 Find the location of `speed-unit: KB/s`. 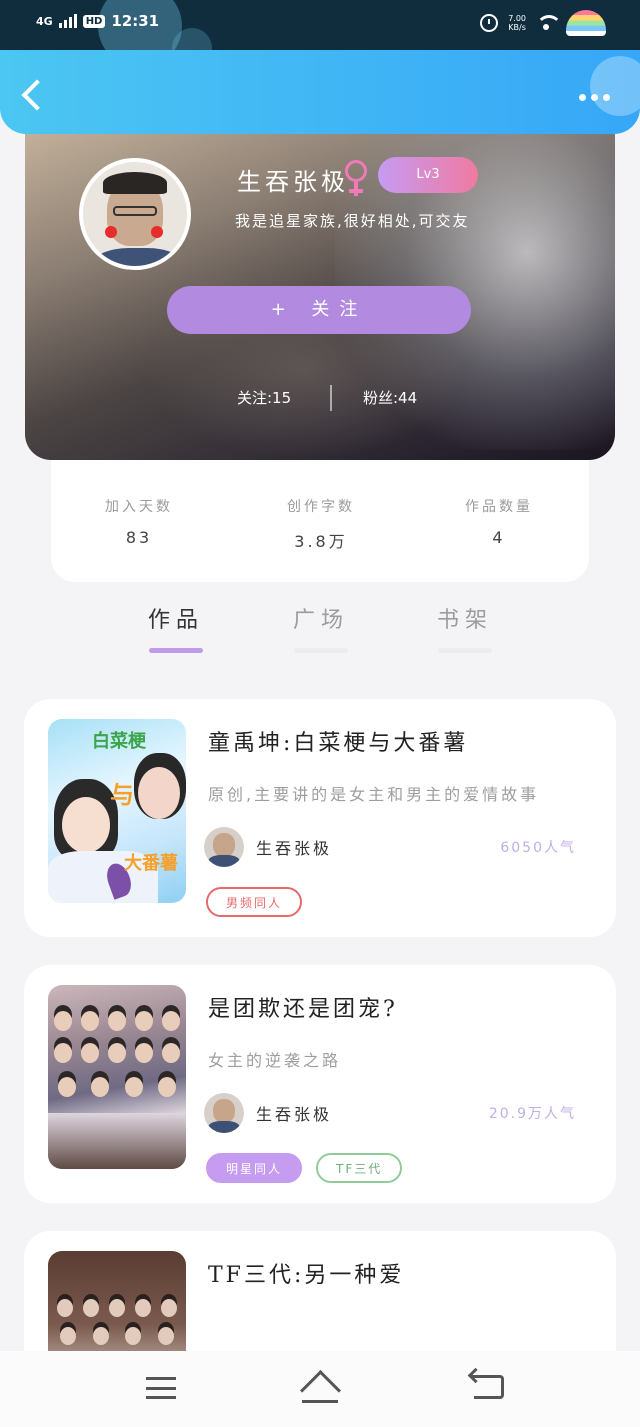

speed-unit: KB/s is located at coordinates (517, 27).